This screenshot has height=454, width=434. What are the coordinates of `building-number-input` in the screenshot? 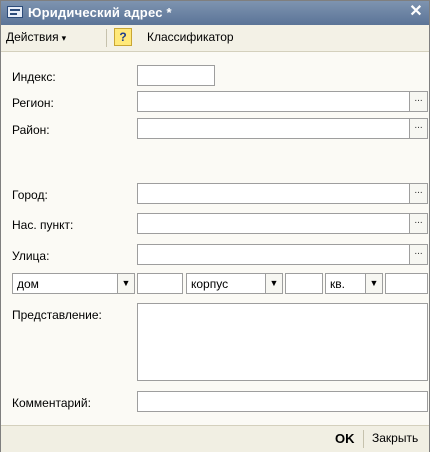 It's located at (304, 283).